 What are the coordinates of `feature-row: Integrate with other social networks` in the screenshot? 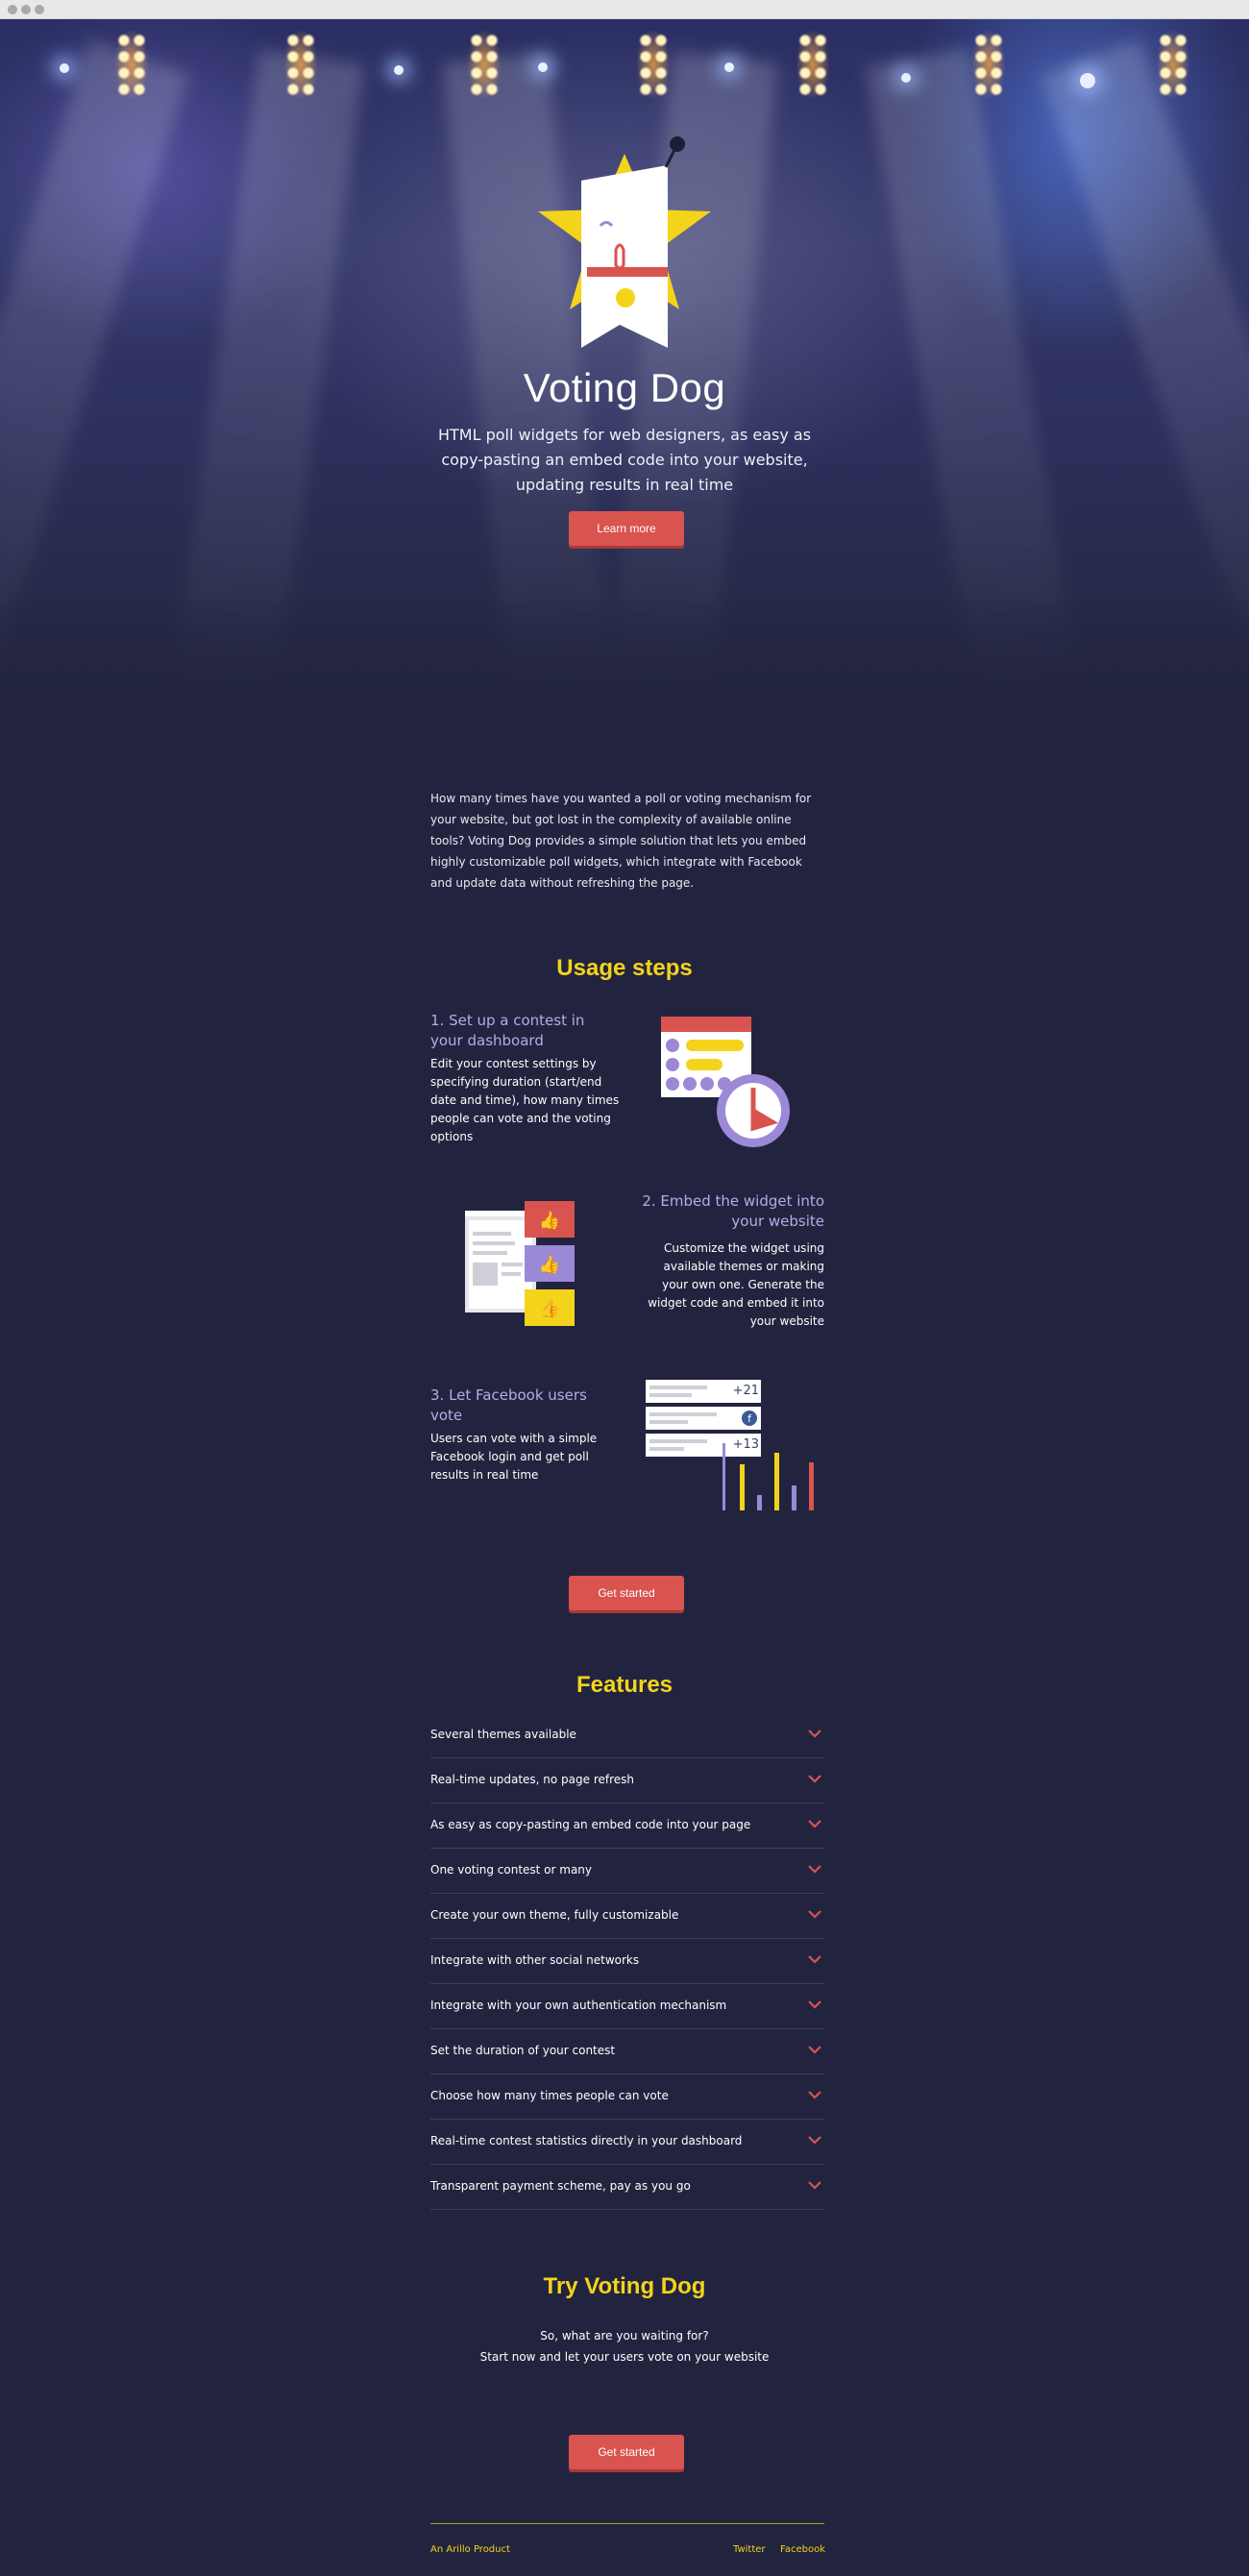 It's located at (627, 1961).